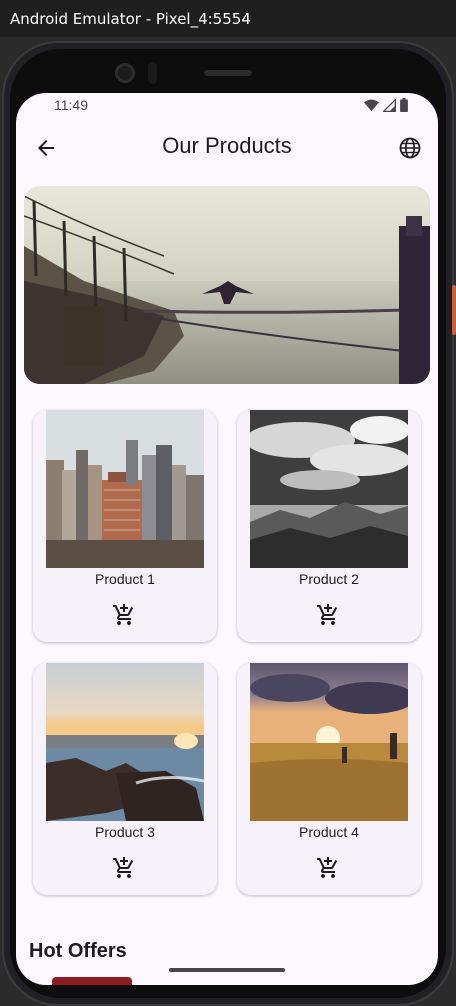  I want to click on product-2-image, so click(329, 489).